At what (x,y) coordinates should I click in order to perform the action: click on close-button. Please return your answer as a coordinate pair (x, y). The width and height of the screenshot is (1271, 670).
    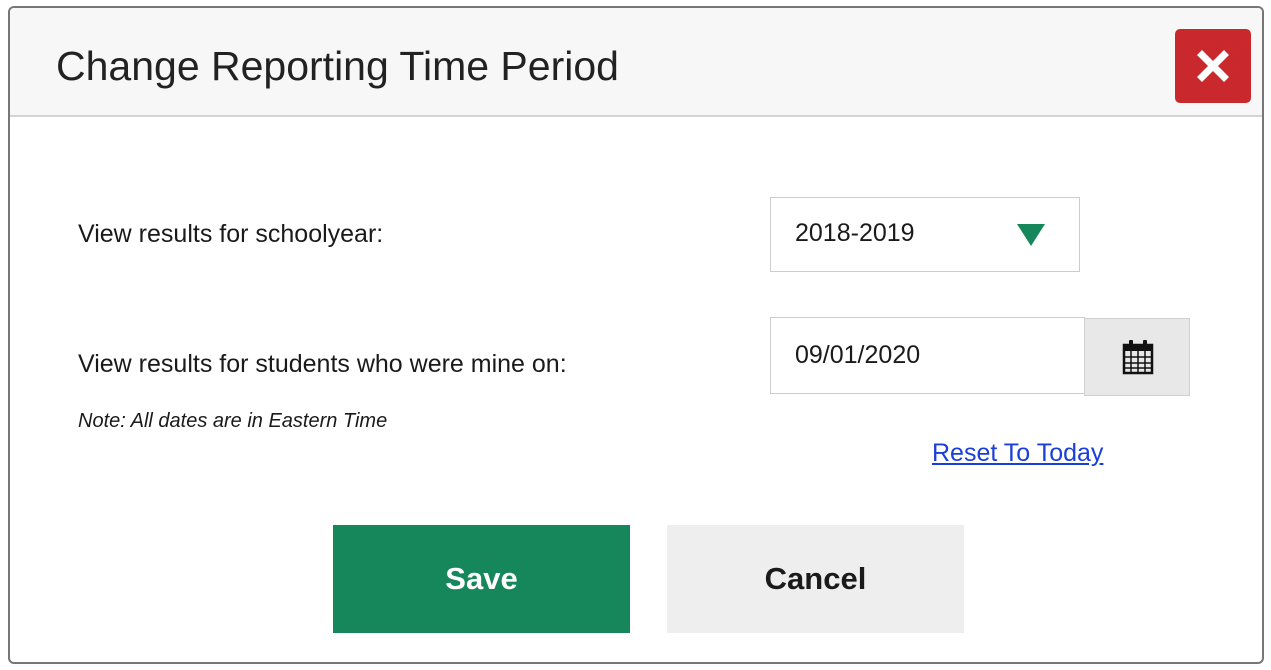
    Looking at the image, I should click on (1213, 66).